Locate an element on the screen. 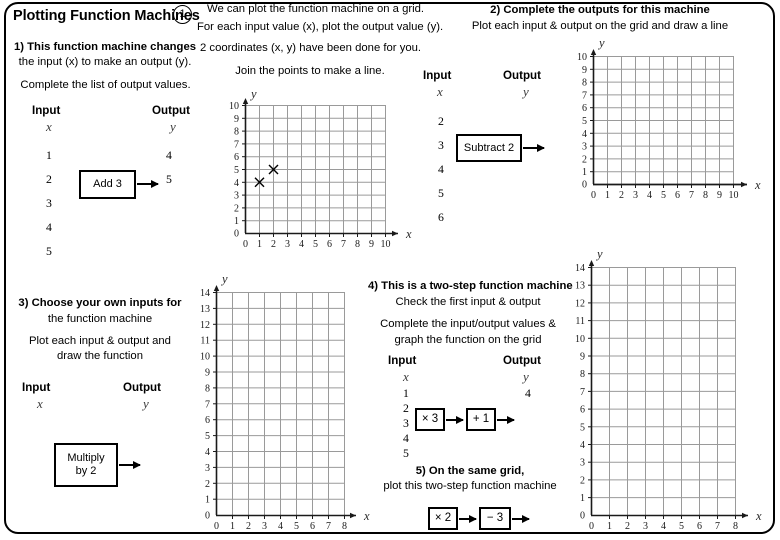 The height and width of the screenshot is (540, 780). q4-input-0: 1 is located at coordinates (406, 393).